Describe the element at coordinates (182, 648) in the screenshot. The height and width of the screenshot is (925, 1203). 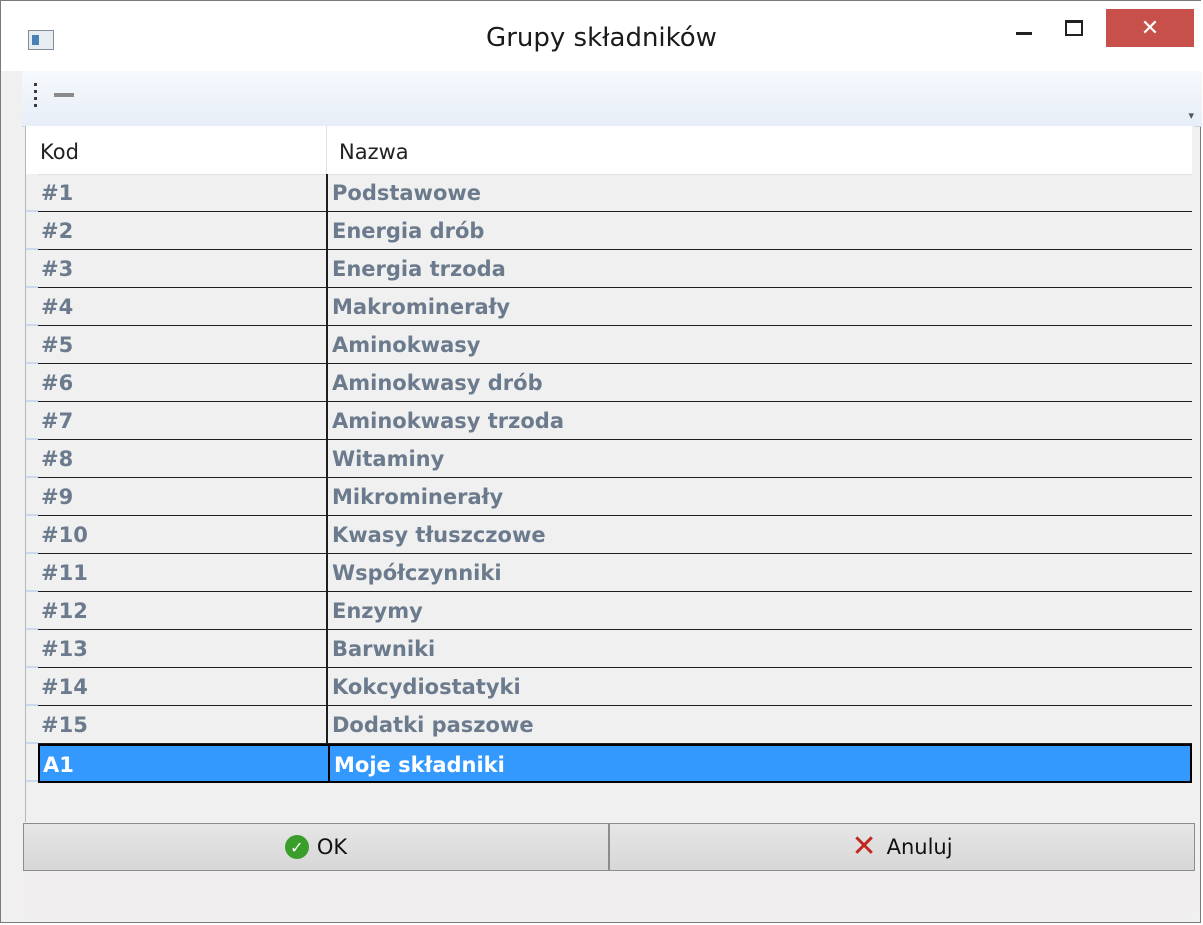
I see `cell-kod: #13` at that location.